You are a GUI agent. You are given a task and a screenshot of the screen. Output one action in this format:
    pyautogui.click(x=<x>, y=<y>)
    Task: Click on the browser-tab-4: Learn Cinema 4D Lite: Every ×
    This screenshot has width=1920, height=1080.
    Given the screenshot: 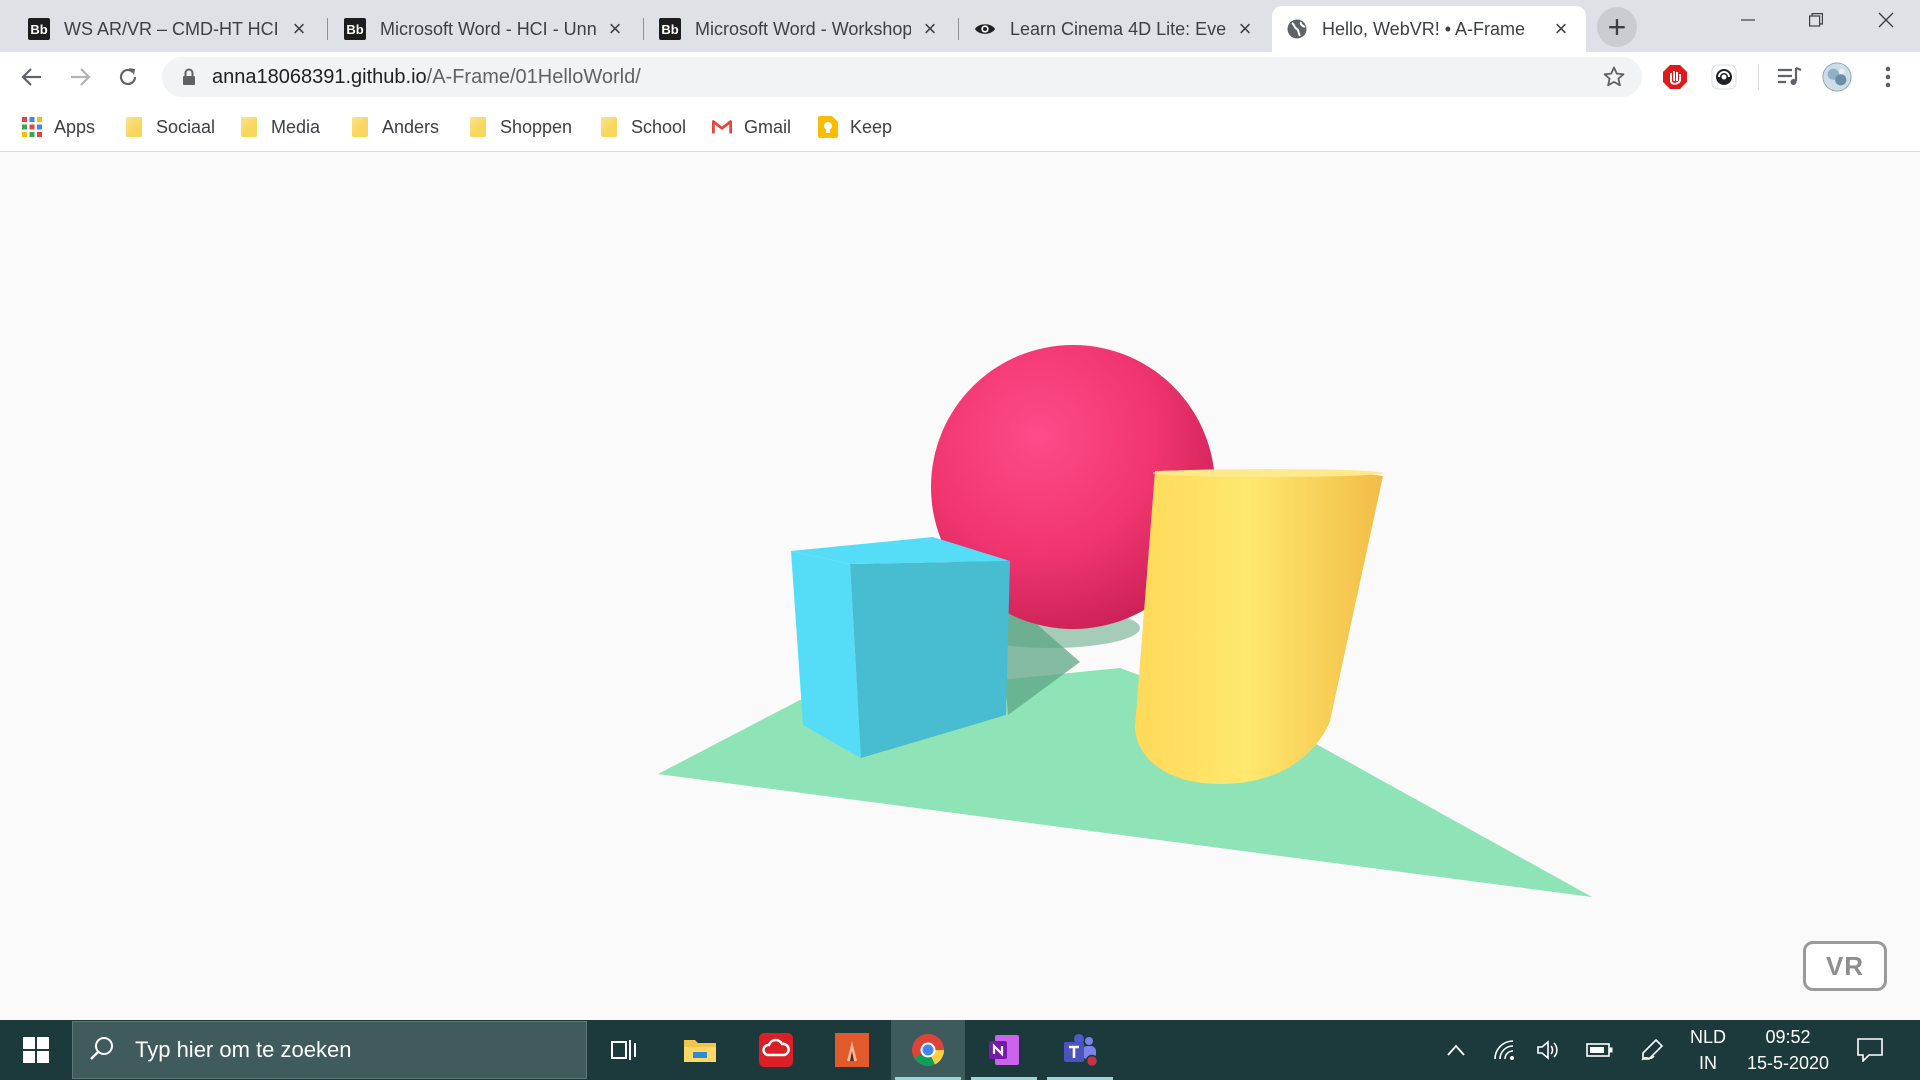 What is the action you would take?
    pyautogui.click(x=1115, y=29)
    